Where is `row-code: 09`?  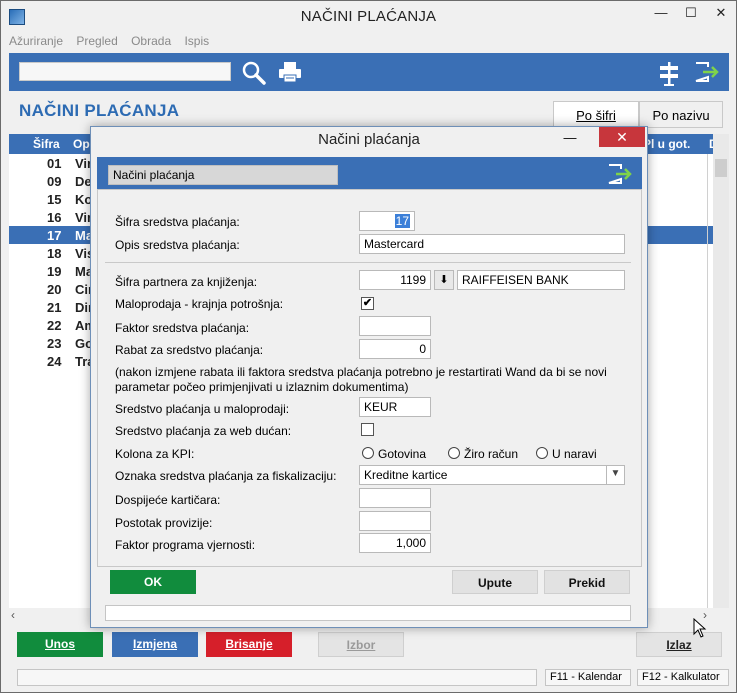
row-code: 09 is located at coordinates (54, 181).